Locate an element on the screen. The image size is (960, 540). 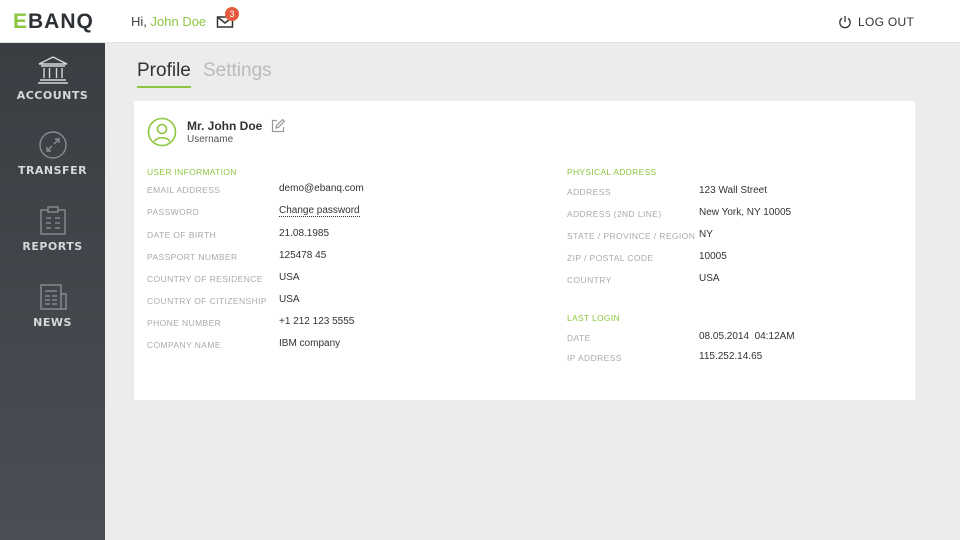
sidebar-item-label: ACCOUNTS is located at coordinates (52, 95).